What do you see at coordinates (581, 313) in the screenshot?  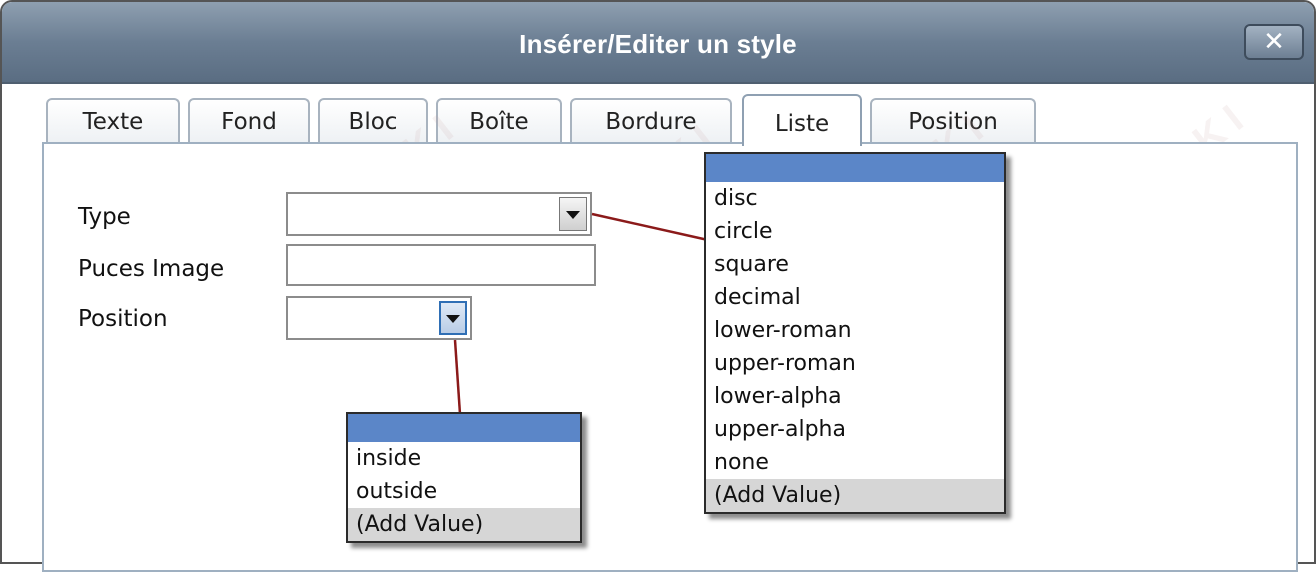 I see `callout-connectors` at bounding box center [581, 313].